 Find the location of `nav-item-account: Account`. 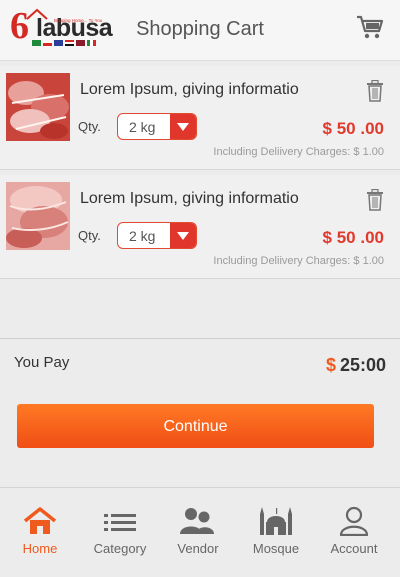

nav-item-account: Account is located at coordinates (354, 532).